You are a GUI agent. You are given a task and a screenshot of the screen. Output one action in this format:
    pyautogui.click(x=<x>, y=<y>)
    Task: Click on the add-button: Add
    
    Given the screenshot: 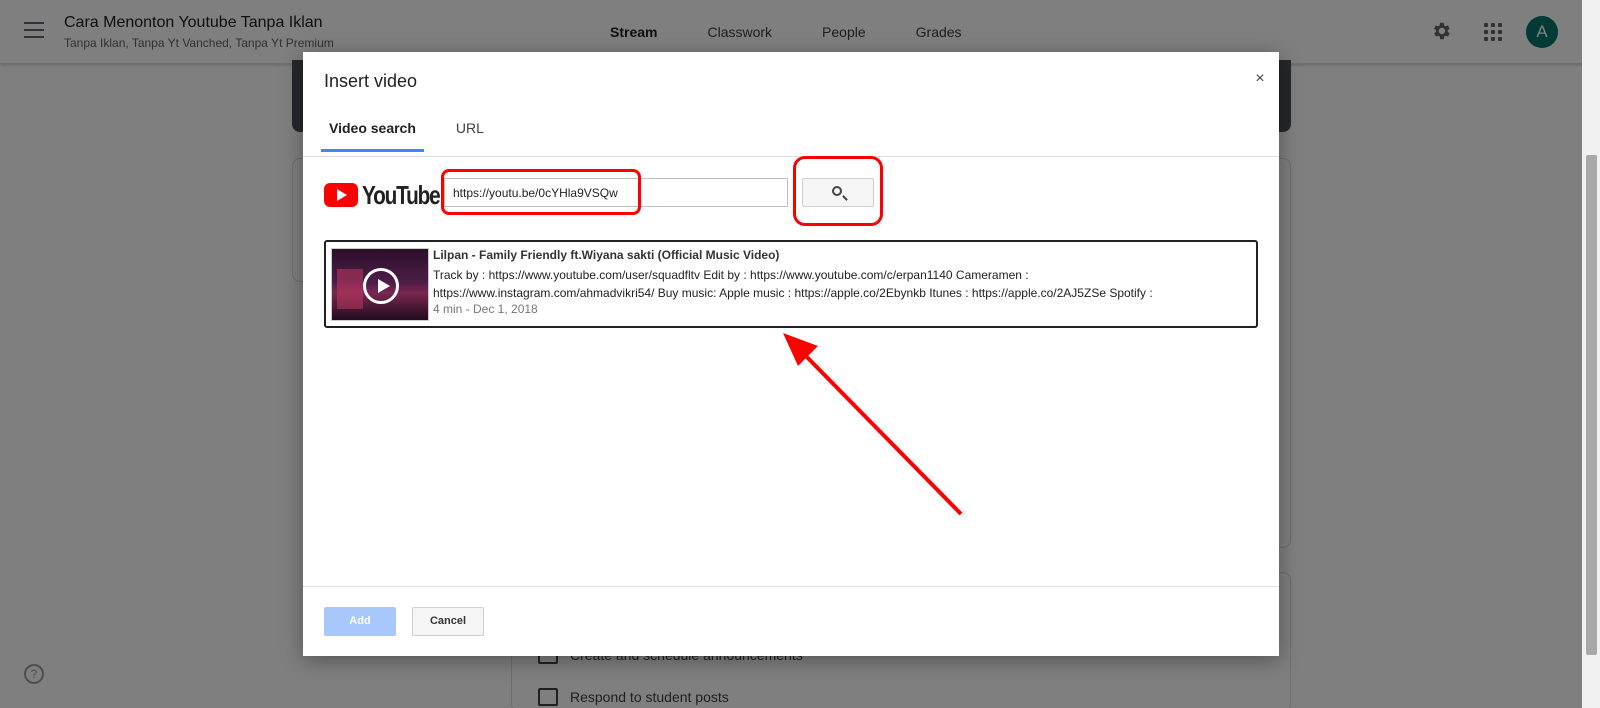 What is the action you would take?
    pyautogui.click(x=360, y=621)
    